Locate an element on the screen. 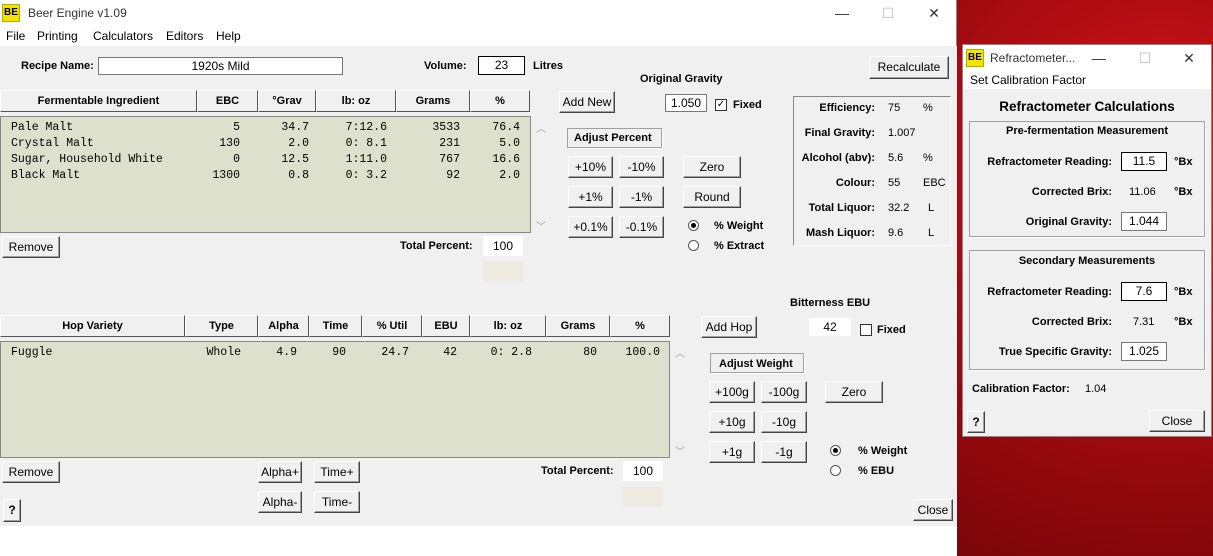 This screenshot has height=556, width=1213. bitterness-fixed-label: Fixed is located at coordinates (891, 330).